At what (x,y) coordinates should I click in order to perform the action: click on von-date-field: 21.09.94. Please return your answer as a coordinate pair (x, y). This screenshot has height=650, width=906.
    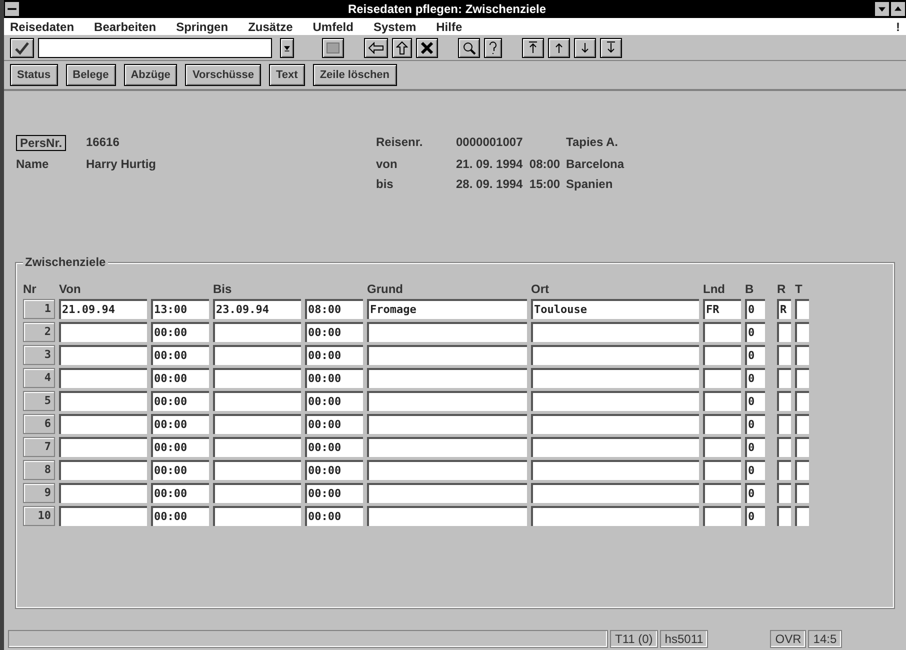
    Looking at the image, I should click on (103, 309).